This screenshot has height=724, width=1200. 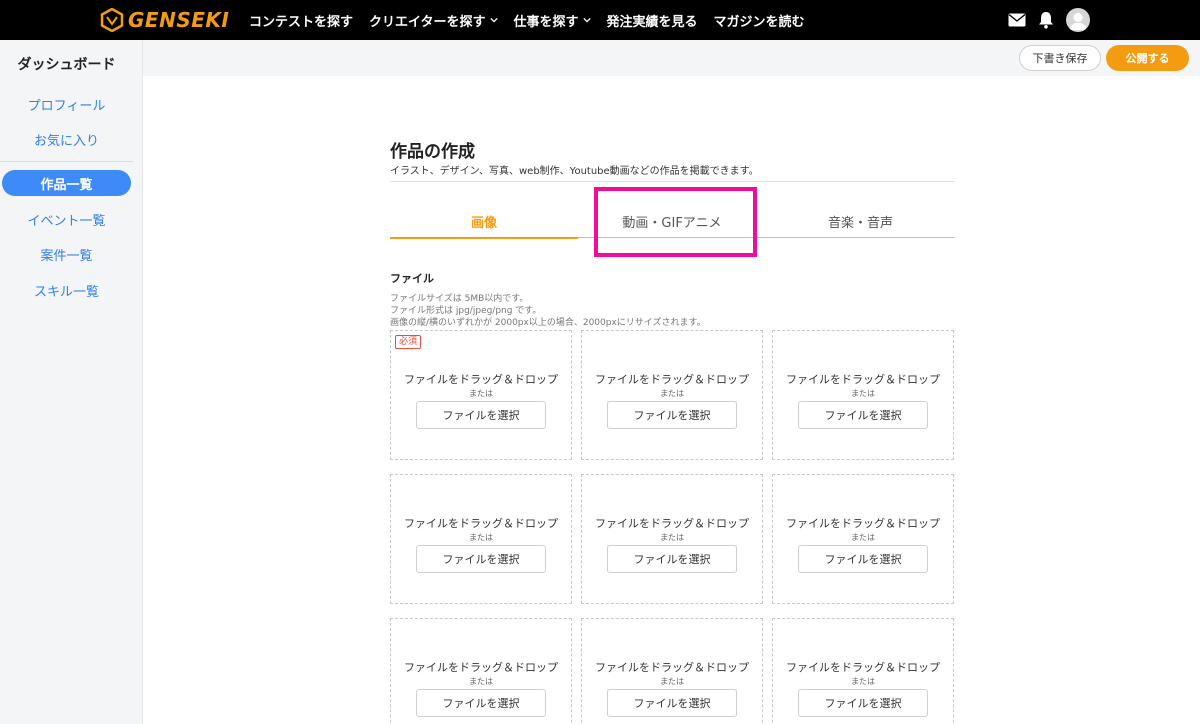 I want to click on bell-icon, so click(x=1046, y=20).